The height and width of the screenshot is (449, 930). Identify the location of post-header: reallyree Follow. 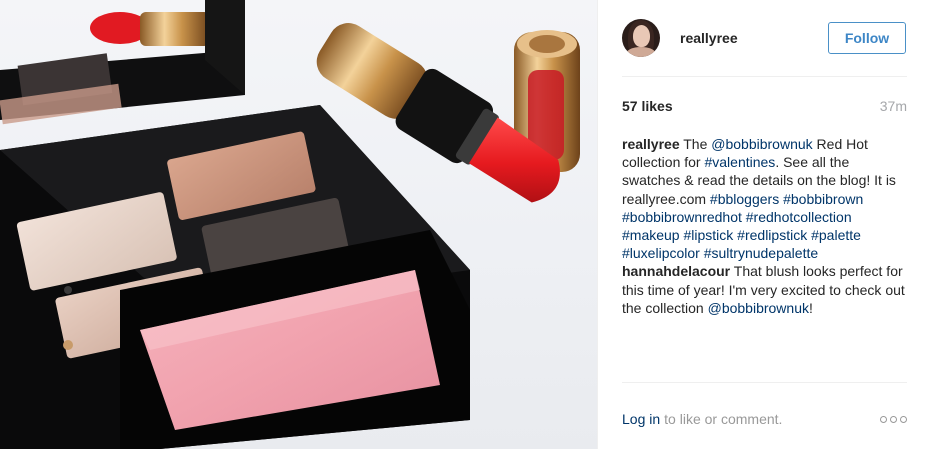
(764, 37).